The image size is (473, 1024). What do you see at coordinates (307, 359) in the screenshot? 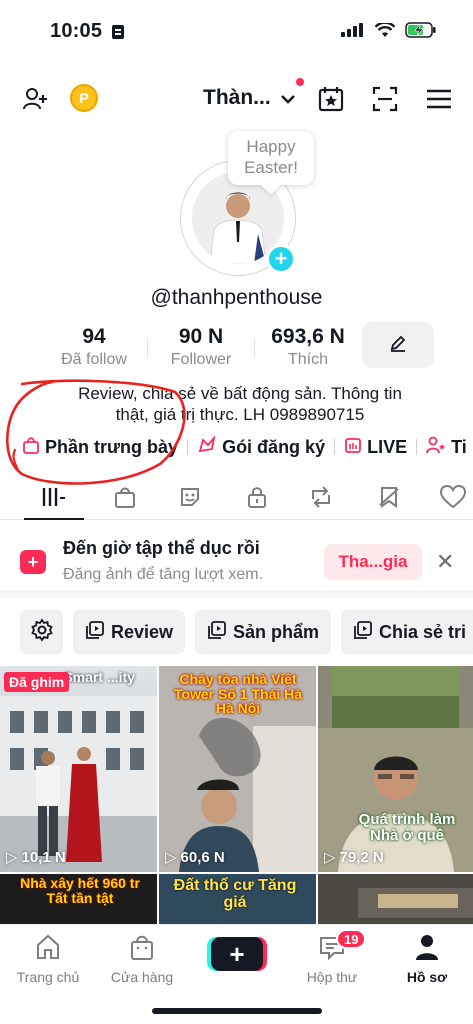
I see `likes-label: Thích` at bounding box center [307, 359].